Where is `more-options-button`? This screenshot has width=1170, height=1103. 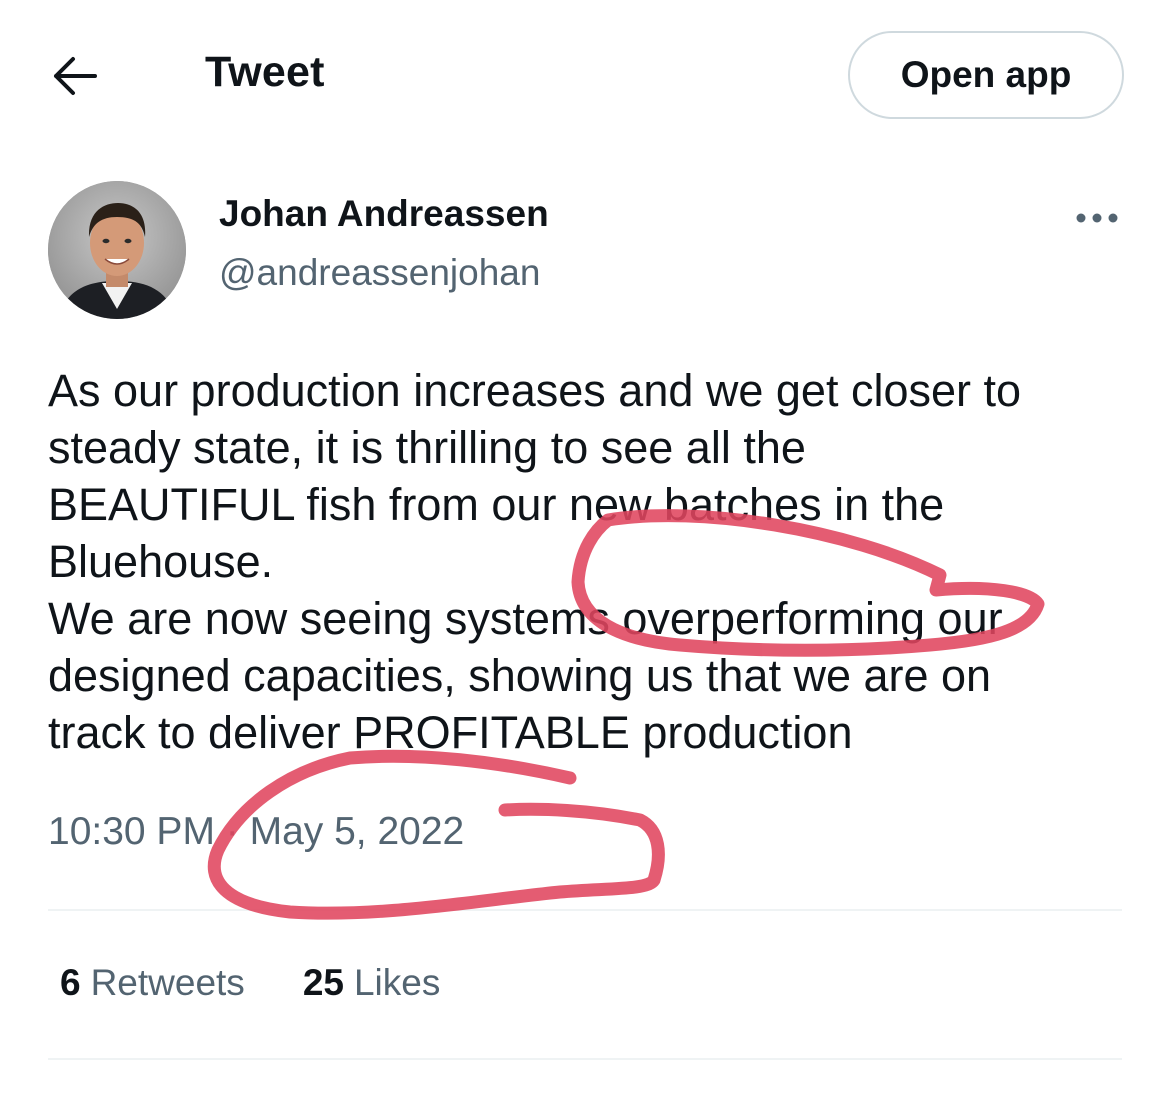 more-options-button is located at coordinates (1097, 218).